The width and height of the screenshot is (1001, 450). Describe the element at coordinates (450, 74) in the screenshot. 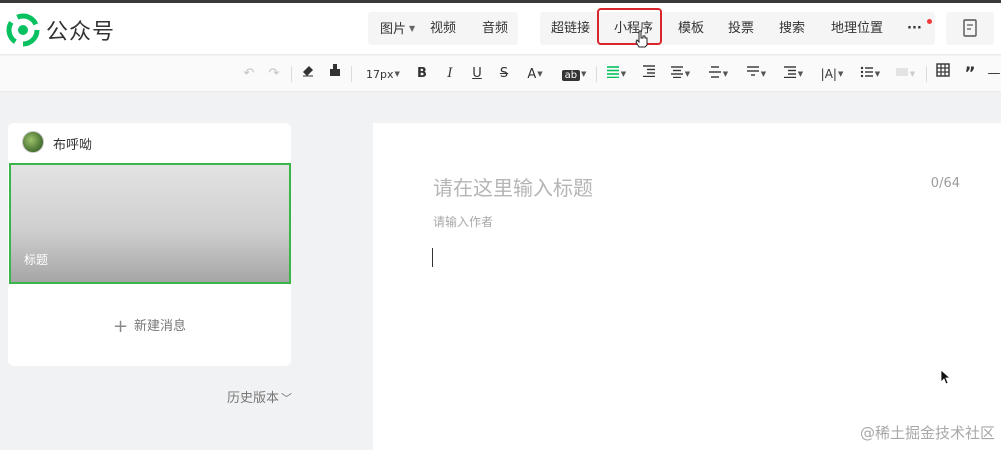

I see `italic-button: I` at that location.